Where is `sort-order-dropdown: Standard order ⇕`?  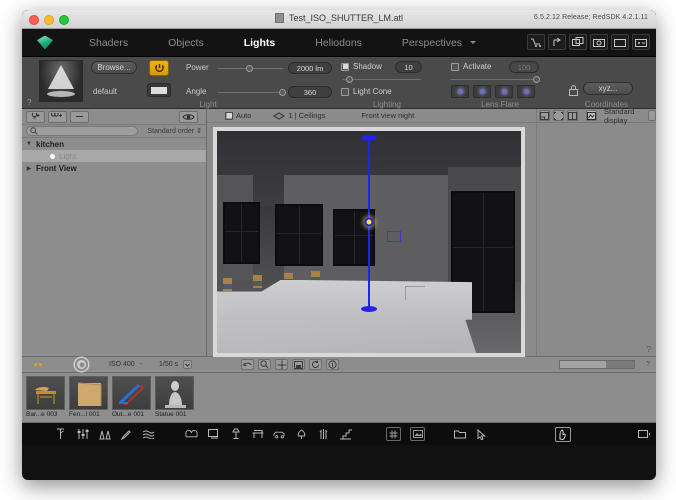
sort-order-dropdown: Standard order ⇕ is located at coordinates (174, 131).